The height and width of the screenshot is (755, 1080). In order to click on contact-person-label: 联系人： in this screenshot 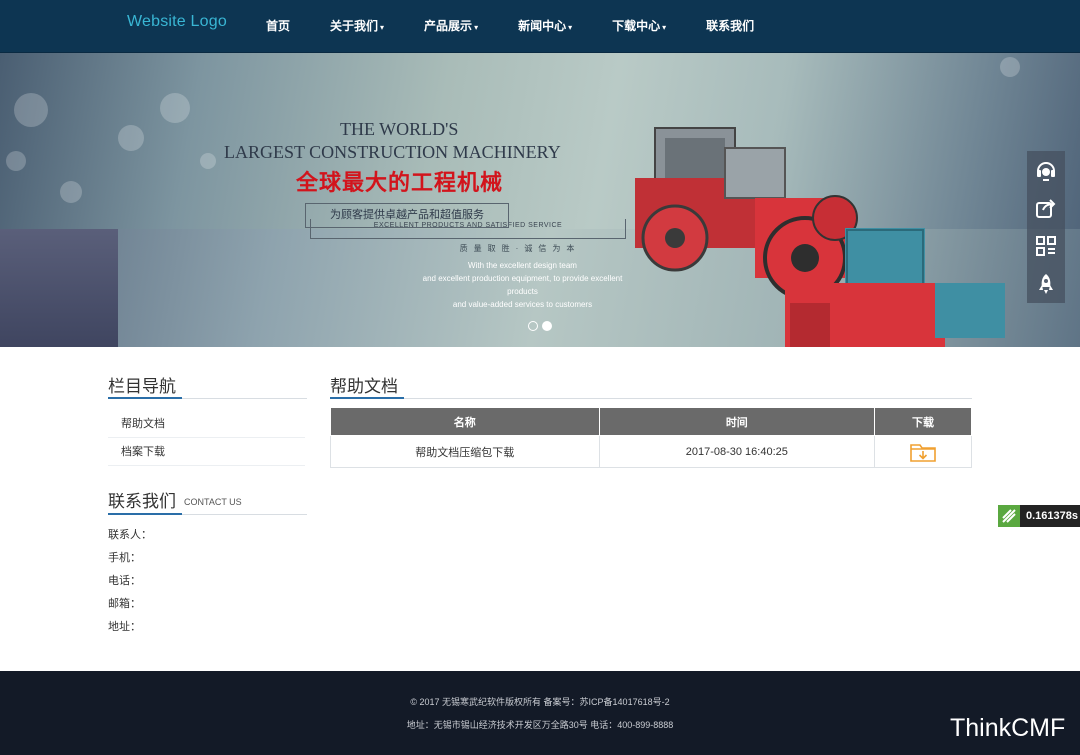, I will do `click(130, 535)`.